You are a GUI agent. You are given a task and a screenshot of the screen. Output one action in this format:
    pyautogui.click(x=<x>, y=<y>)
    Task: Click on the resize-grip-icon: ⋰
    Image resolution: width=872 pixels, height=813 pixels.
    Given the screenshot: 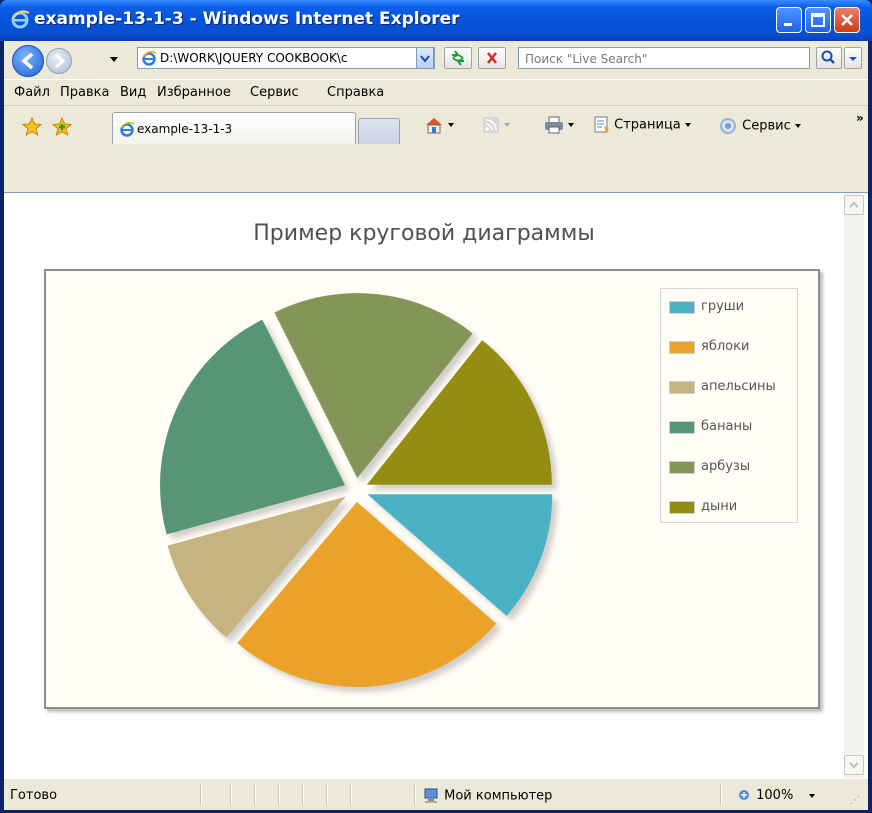 What is the action you would take?
    pyautogui.click(x=855, y=800)
    